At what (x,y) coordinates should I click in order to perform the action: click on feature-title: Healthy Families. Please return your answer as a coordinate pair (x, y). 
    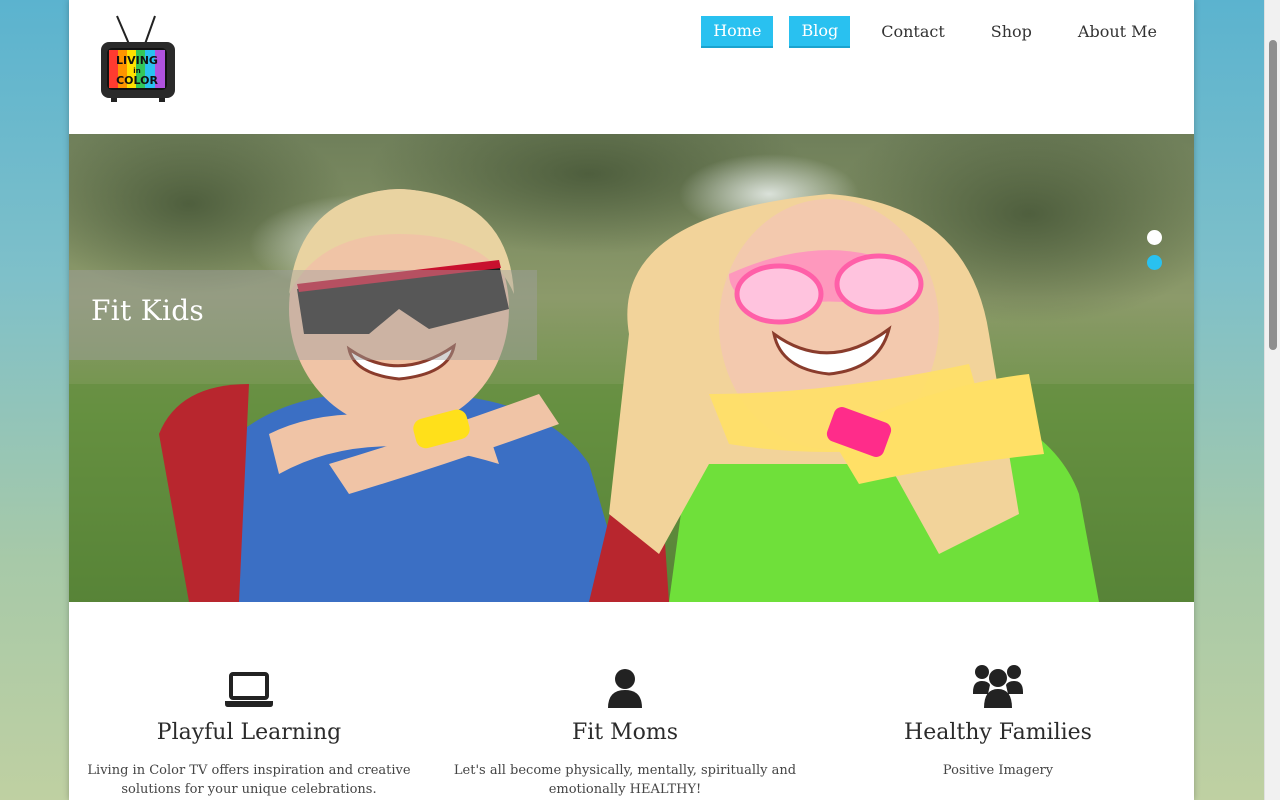
    Looking at the image, I should click on (998, 732).